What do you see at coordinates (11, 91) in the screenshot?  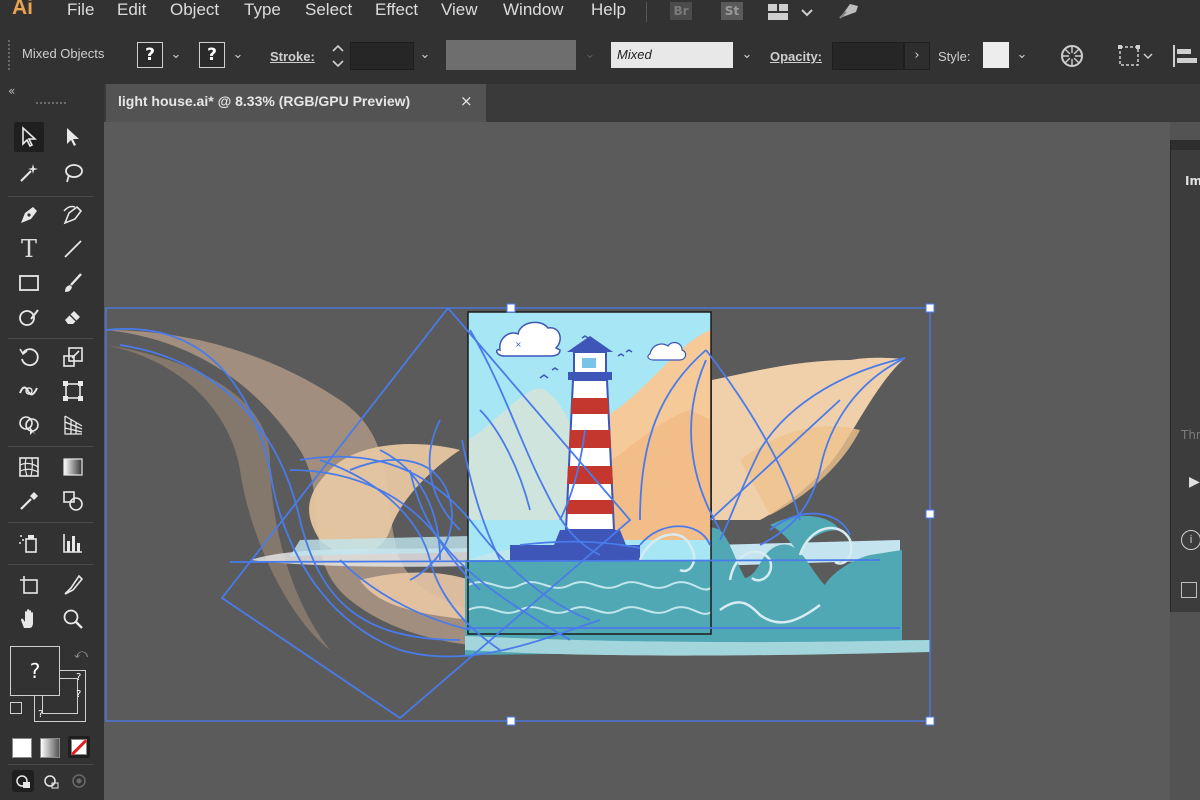 I see `collapse-panel-icon: «` at bounding box center [11, 91].